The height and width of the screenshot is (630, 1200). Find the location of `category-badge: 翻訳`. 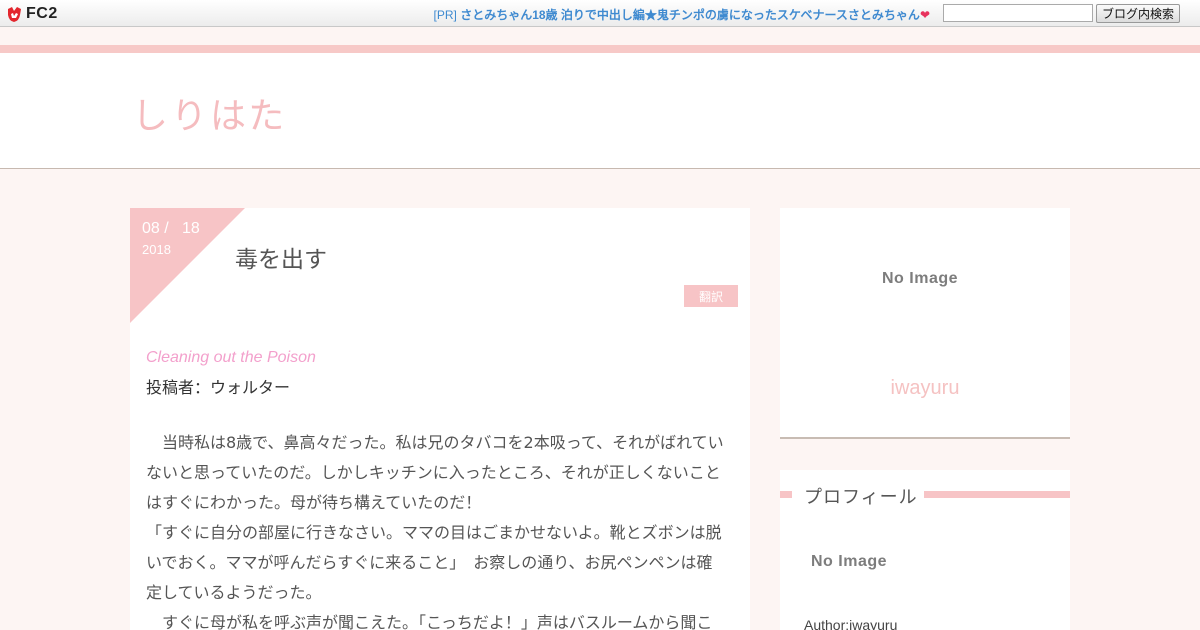

category-badge: 翻訳 is located at coordinates (711, 296).